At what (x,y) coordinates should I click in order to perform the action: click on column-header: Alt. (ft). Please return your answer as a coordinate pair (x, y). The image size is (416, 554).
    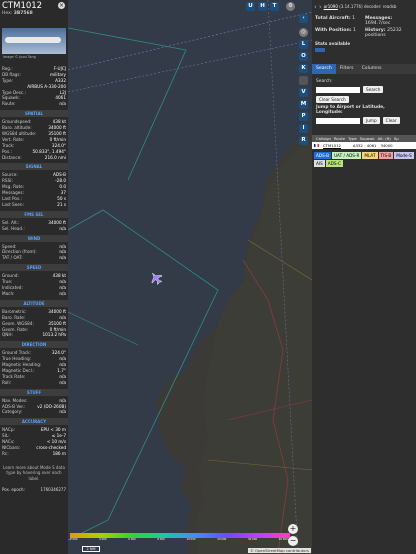
    Looking at the image, I should click on (384, 138).